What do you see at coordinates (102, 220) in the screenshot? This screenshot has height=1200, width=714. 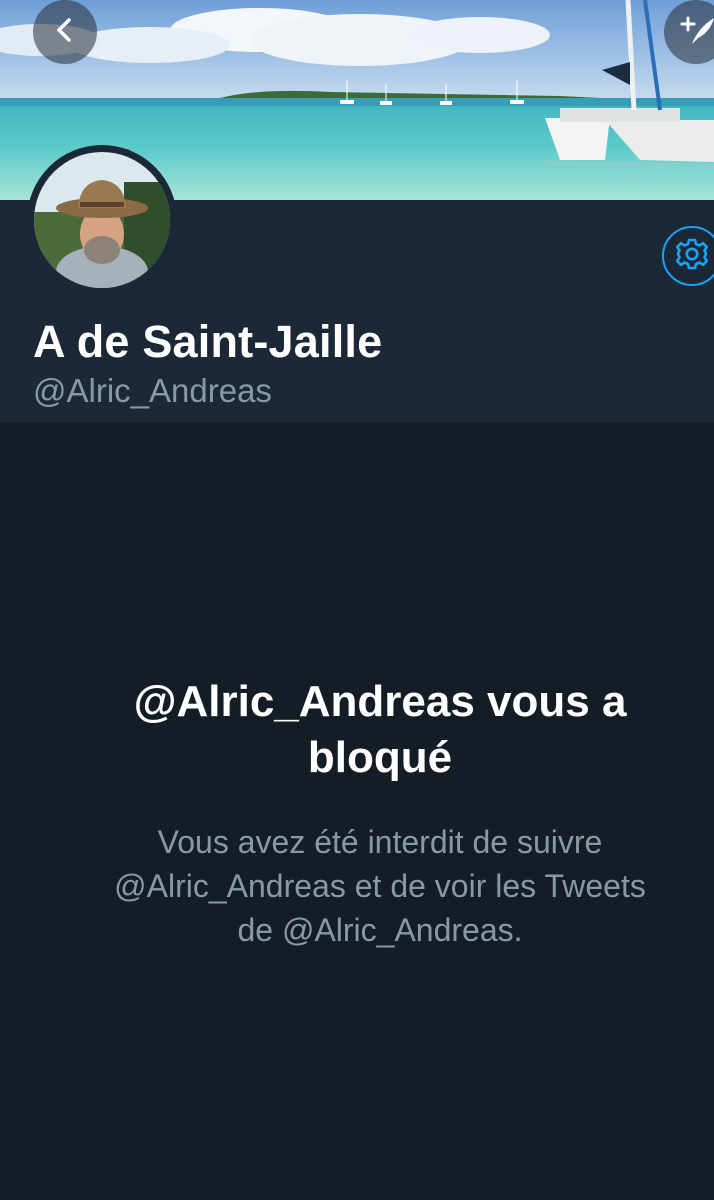 I see `avatar` at bounding box center [102, 220].